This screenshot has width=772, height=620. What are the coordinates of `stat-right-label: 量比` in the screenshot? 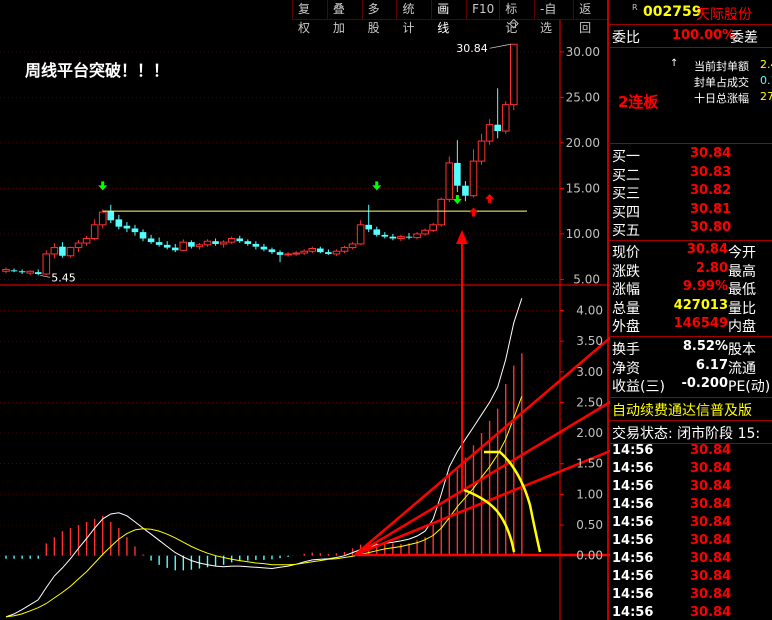 It's located at (742, 308).